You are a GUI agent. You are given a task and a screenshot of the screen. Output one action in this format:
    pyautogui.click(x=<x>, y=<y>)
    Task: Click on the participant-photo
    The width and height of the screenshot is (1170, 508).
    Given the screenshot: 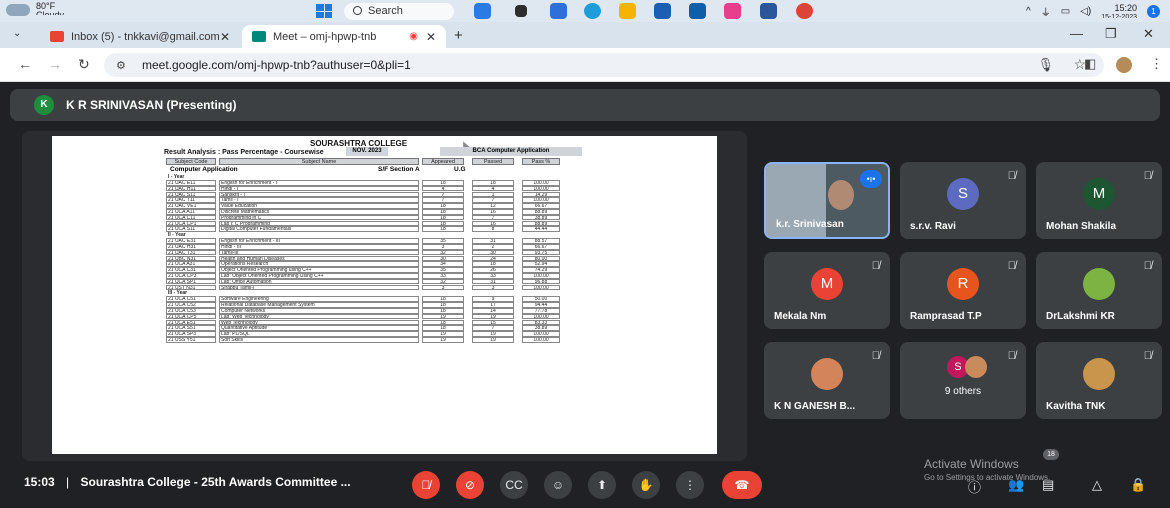 What is the action you would take?
    pyautogui.click(x=1099, y=284)
    